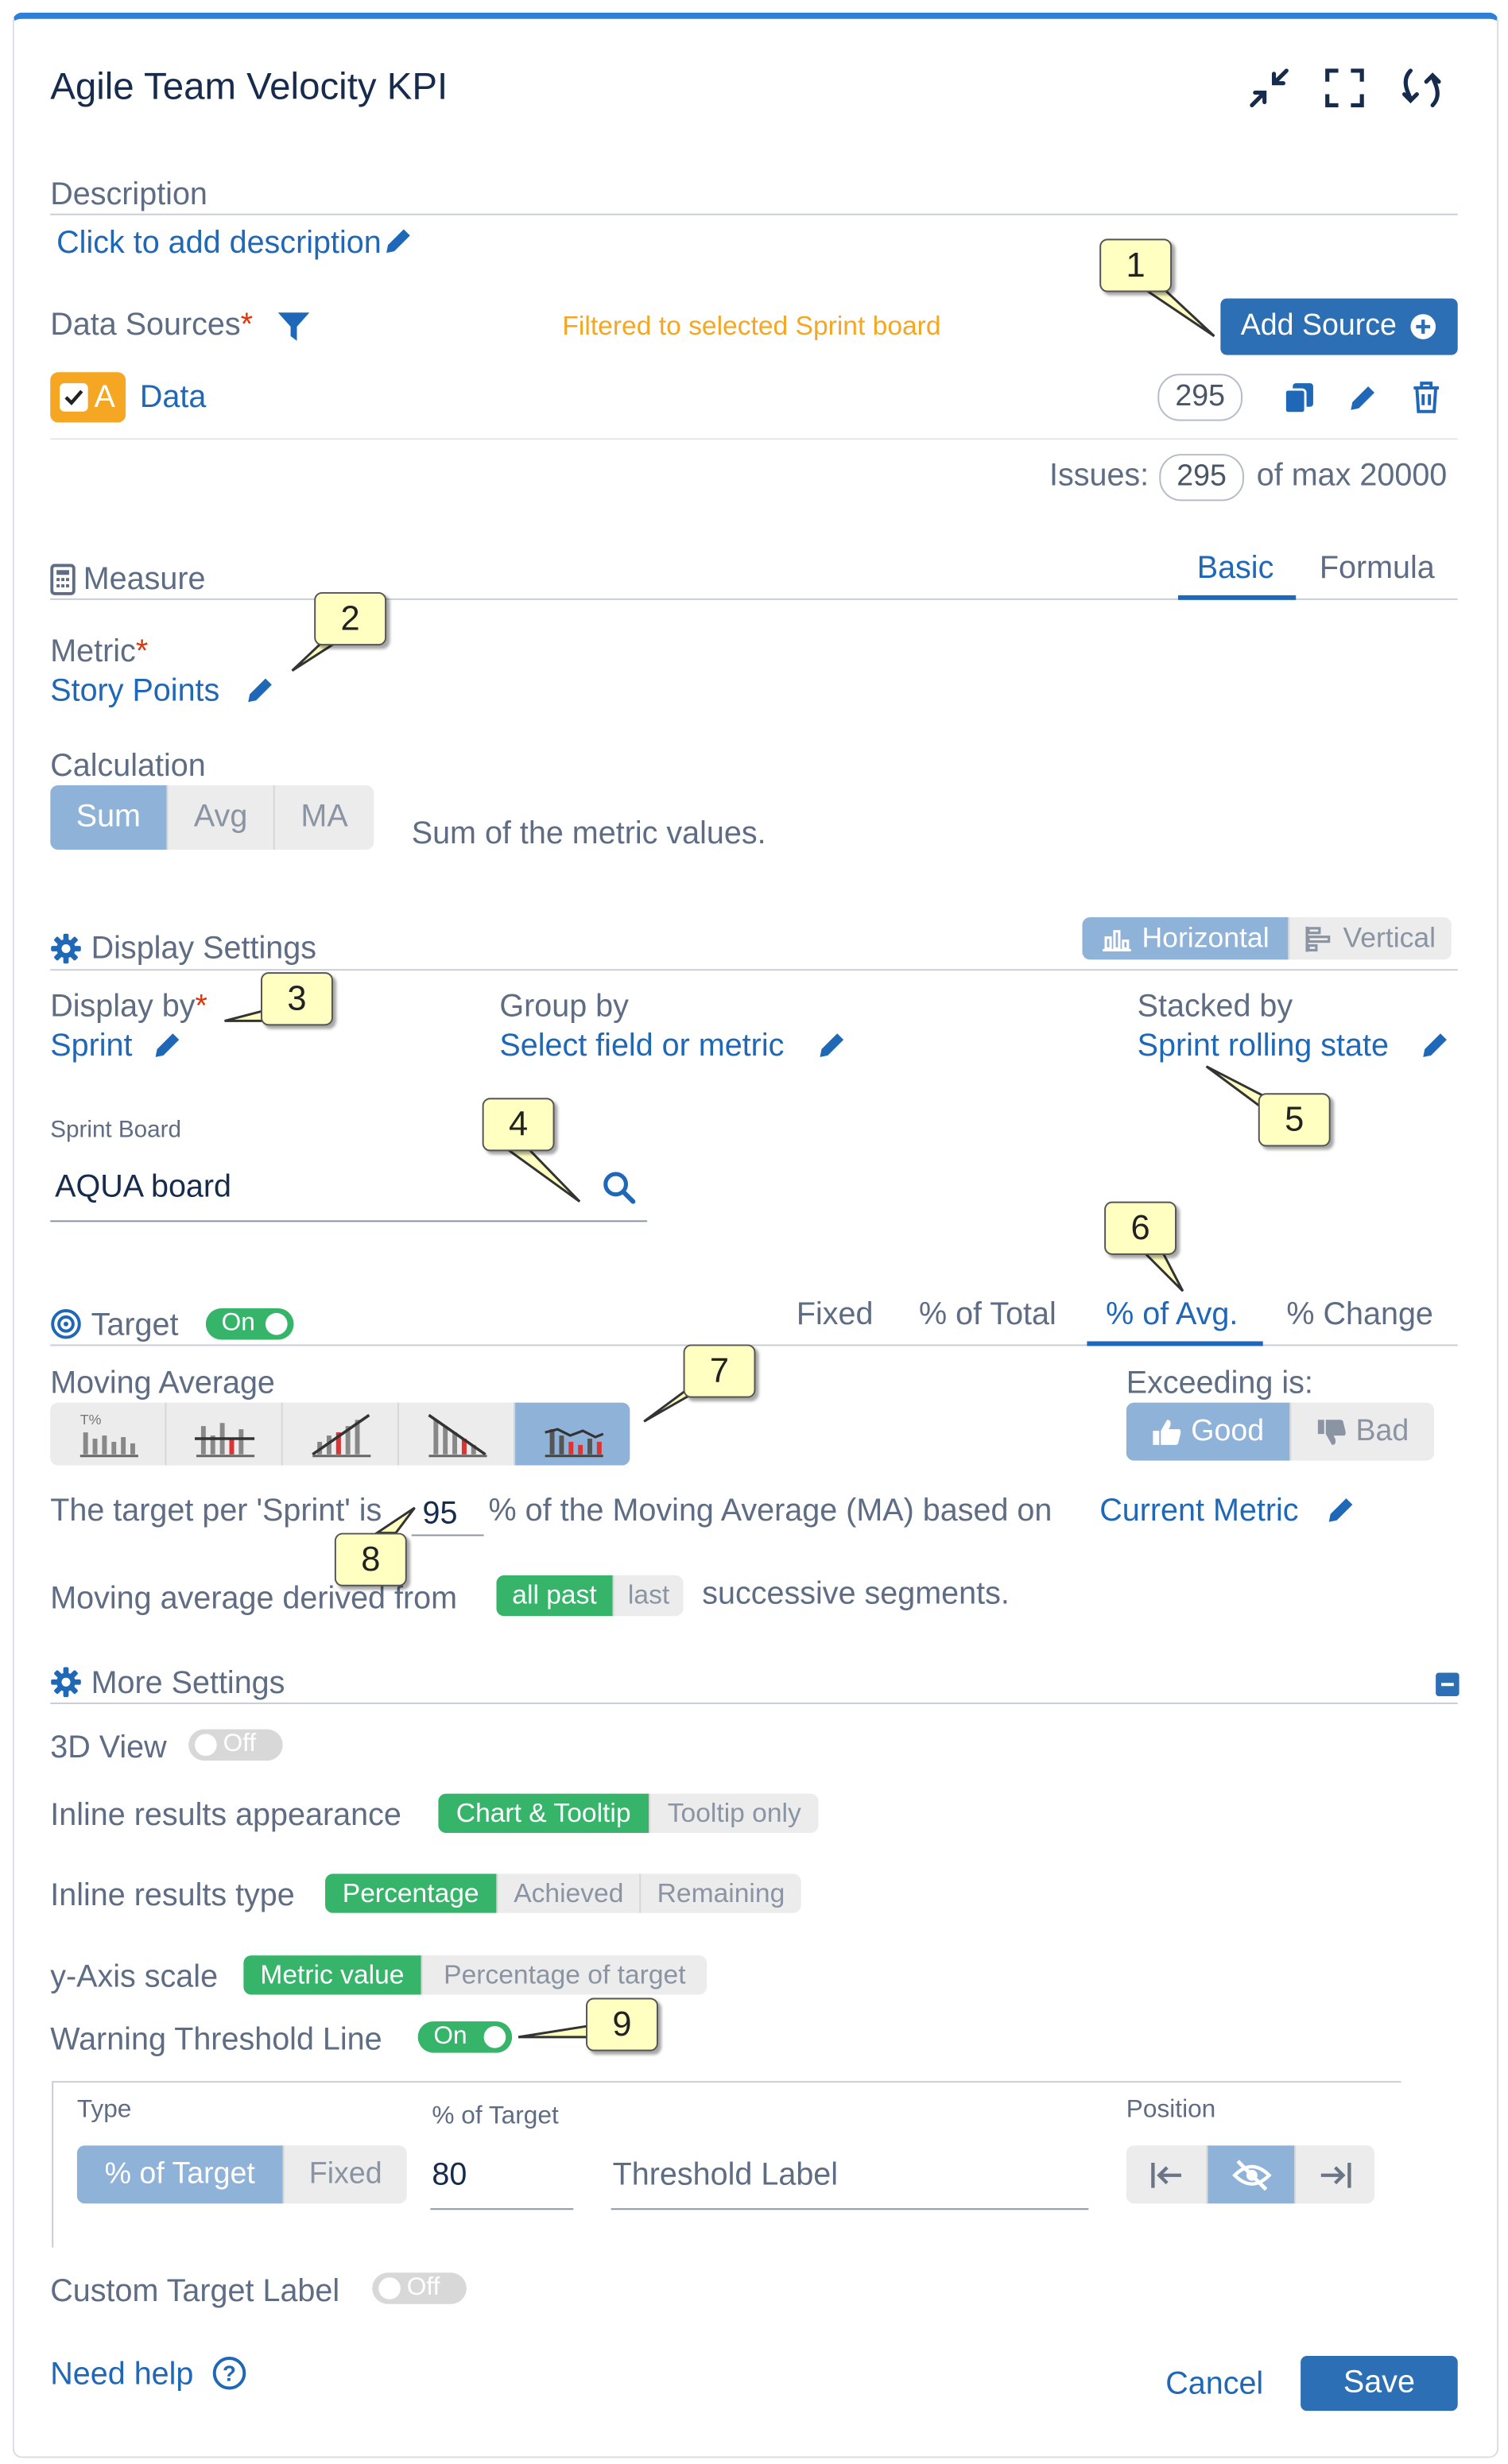  I want to click on tab-percent-of-total: % of Total, so click(987, 1315).